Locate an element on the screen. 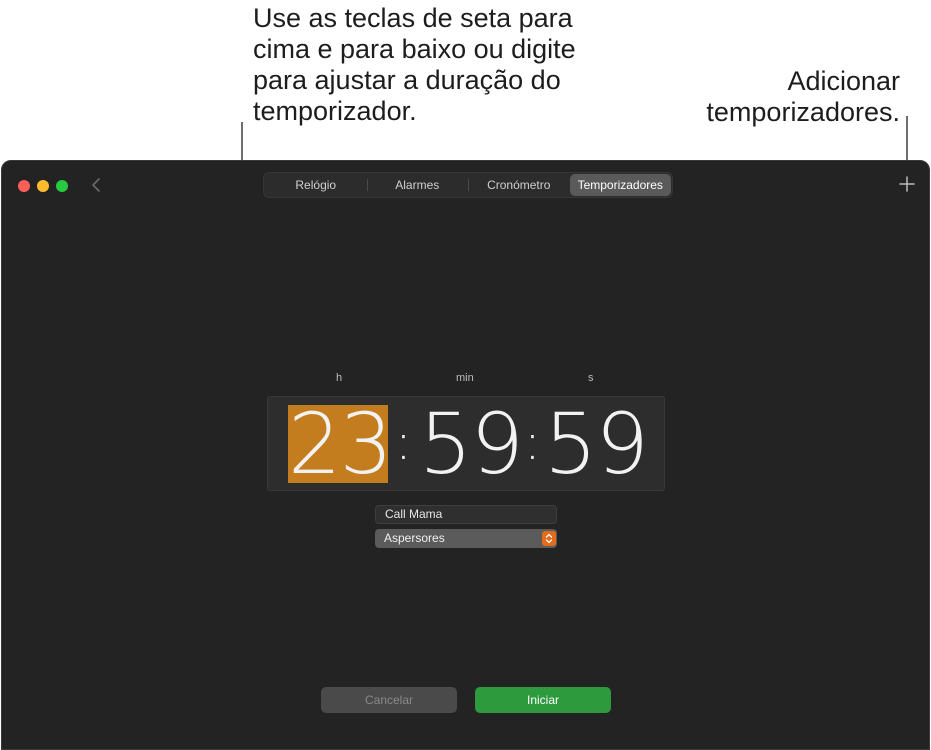  minutes-field: 59 is located at coordinates (471, 444).